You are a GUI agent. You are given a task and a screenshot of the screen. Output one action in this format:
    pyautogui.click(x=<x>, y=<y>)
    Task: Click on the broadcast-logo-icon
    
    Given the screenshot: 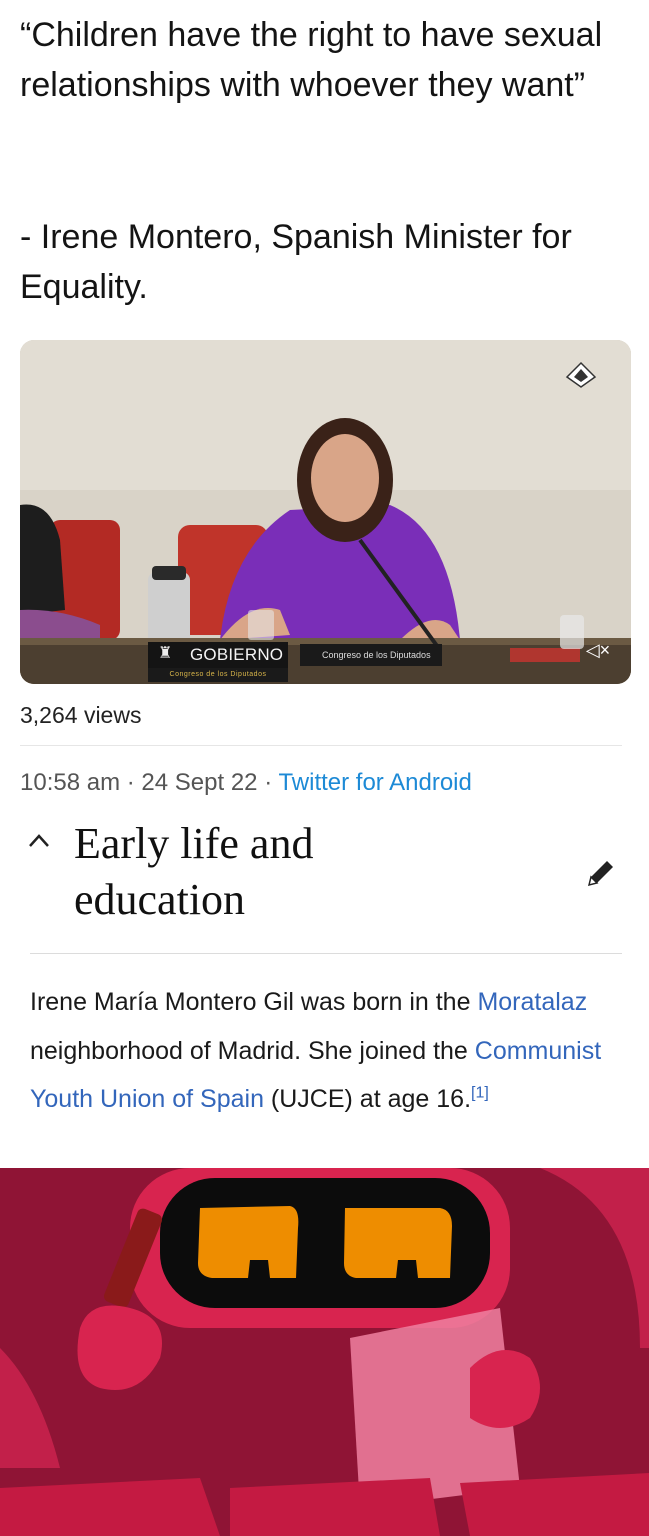 What is the action you would take?
    pyautogui.click(x=581, y=374)
    